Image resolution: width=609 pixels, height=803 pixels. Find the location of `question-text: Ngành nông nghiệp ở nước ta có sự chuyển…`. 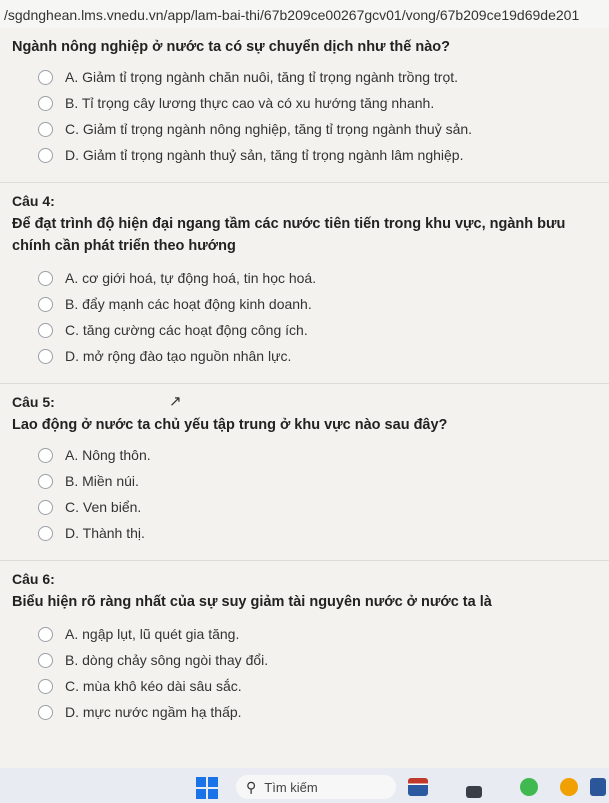

question-text: Ngành nông nghiệp ở nước ta có sự chuyển… is located at coordinates (231, 47).